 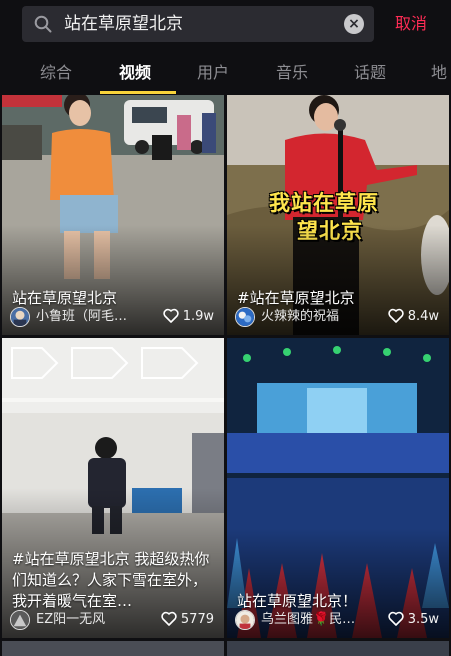 I want to click on video-meta: 乌兰图雅🌹民… 3.5w, so click(x=338, y=620).